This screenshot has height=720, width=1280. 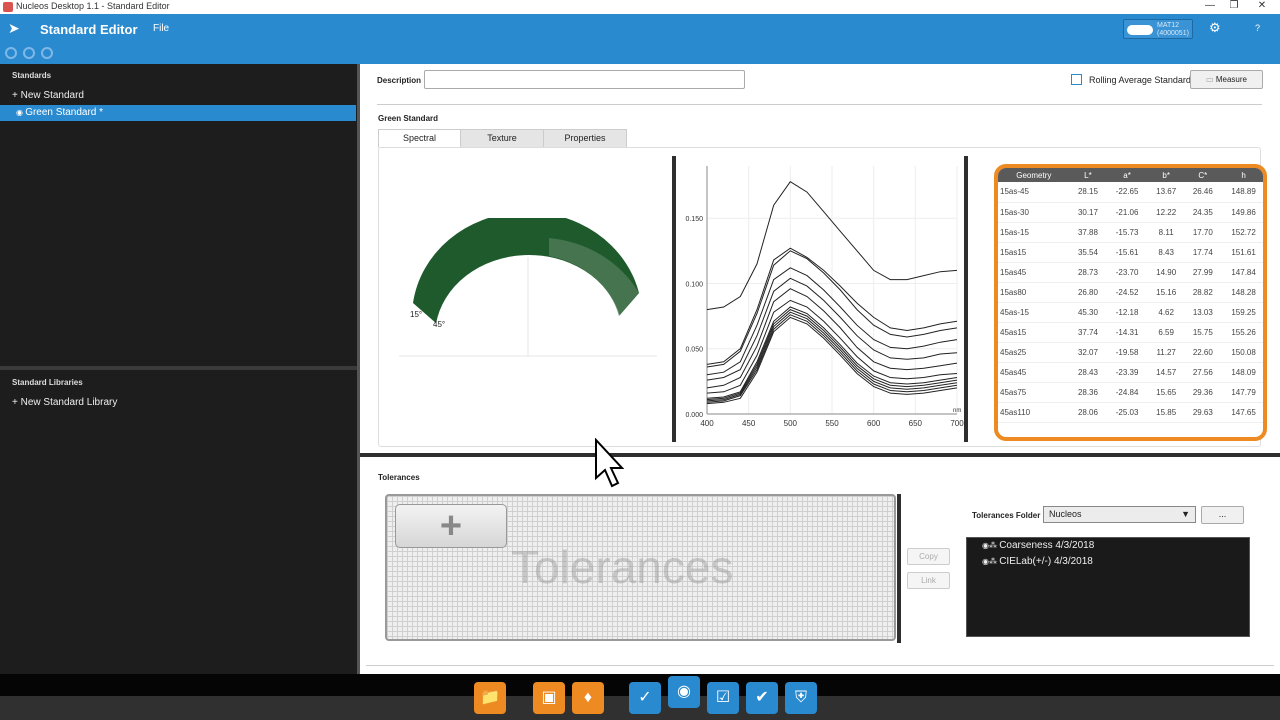 What do you see at coordinates (1168, 25) in the screenshot?
I see `device-name: MAT12` at bounding box center [1168, 25].